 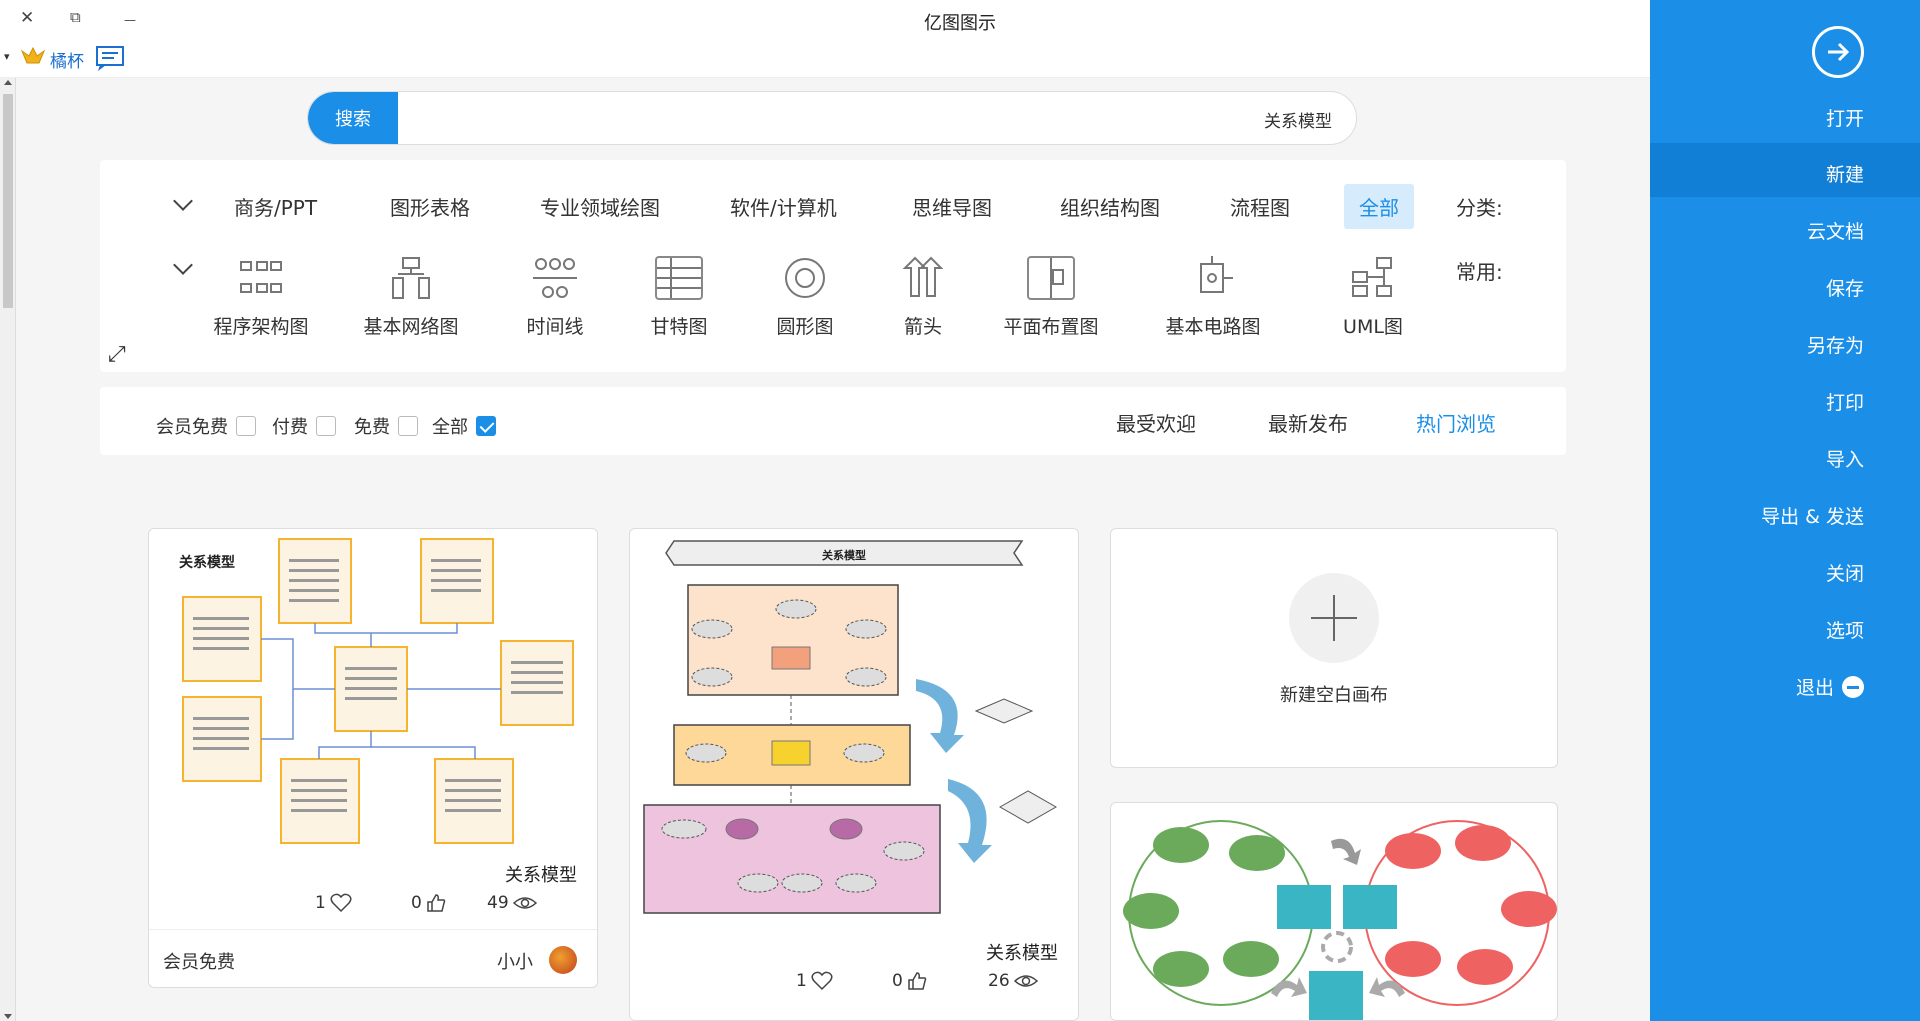 What do you see at coordinates (805, 327) in the screenshot?
I see `common-item-label: 圆形图` at bounding box center [805, 327].